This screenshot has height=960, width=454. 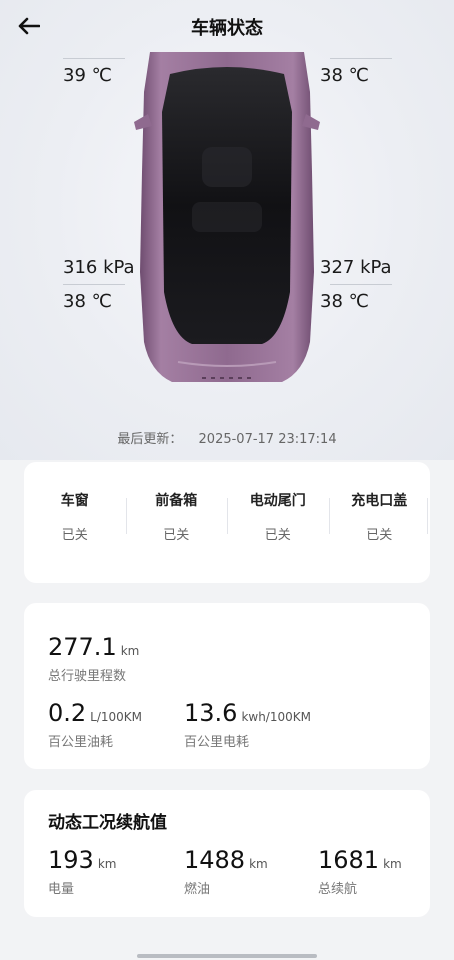 I want to click on range-card: 动态工况续航值 193 km 电量 1488 km 燃油 1681 km 总续航, so click(x=227, y=853).